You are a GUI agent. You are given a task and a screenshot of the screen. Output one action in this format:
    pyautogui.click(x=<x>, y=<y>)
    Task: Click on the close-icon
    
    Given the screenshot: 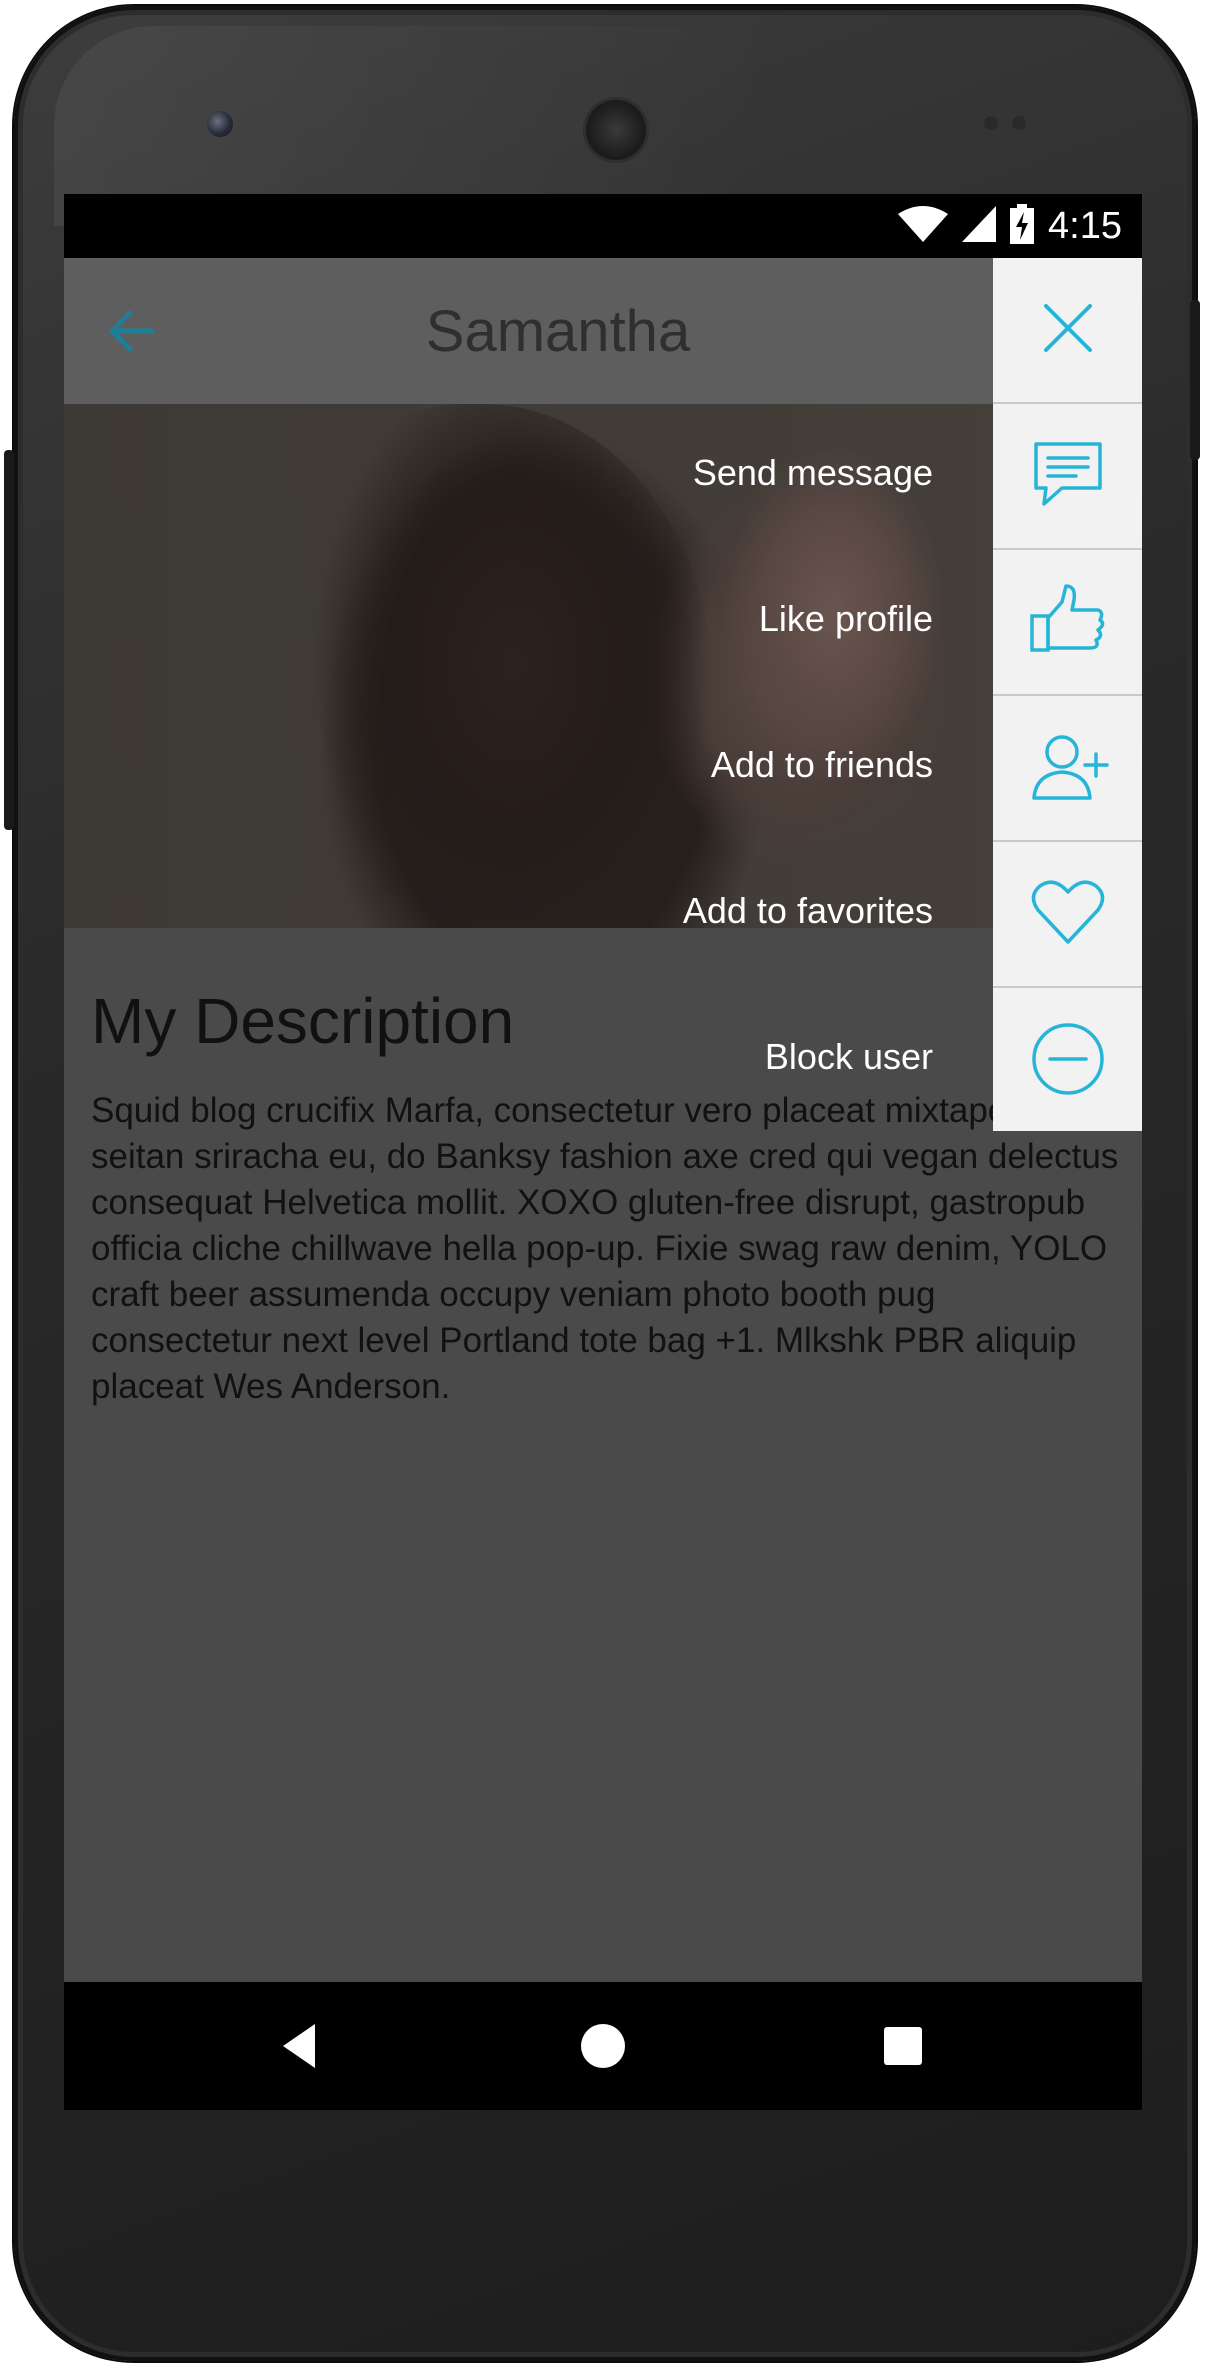 What is the action you would take?
    pyautogui.click(x=1068, y=330)
    